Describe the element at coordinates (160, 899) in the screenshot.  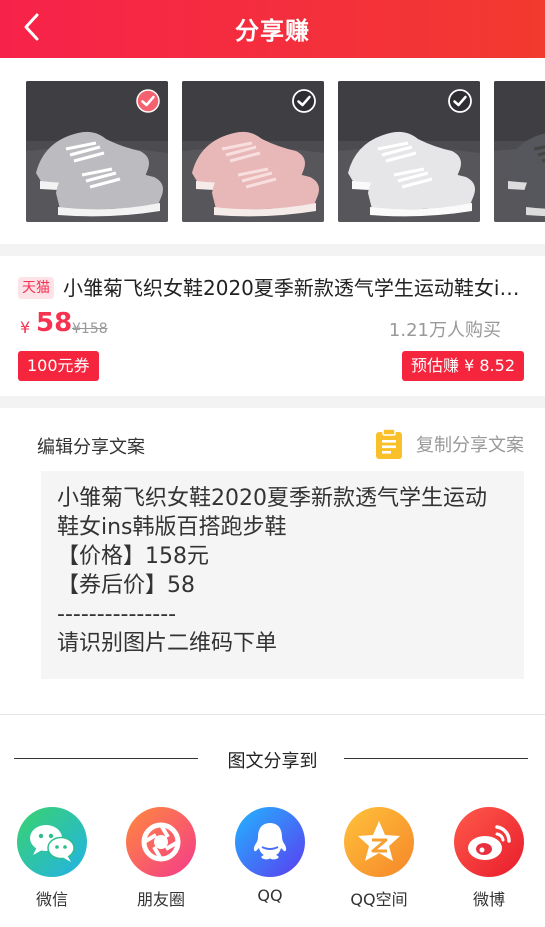
I see `share-label: 朋友圈` at that location.